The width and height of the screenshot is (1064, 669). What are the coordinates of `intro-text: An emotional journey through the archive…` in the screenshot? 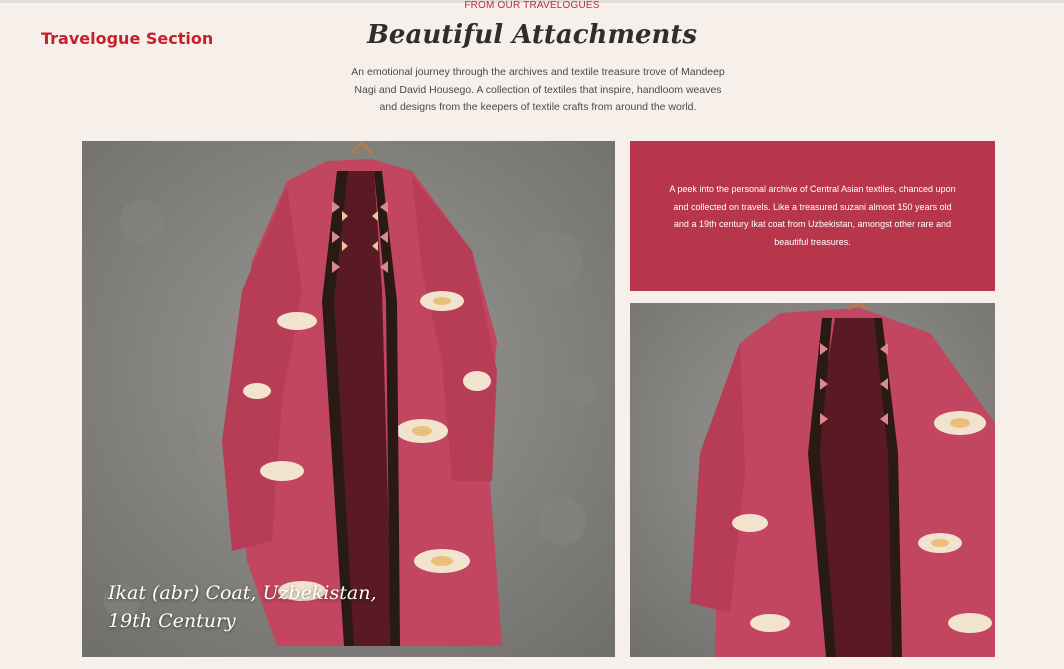 It's located at (538, 89).